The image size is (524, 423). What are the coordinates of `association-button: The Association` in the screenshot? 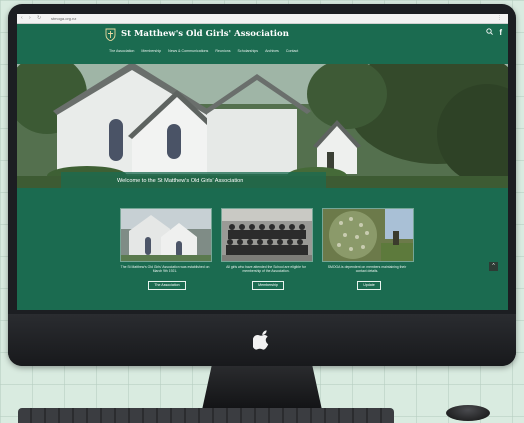 It's located at (167, 285).